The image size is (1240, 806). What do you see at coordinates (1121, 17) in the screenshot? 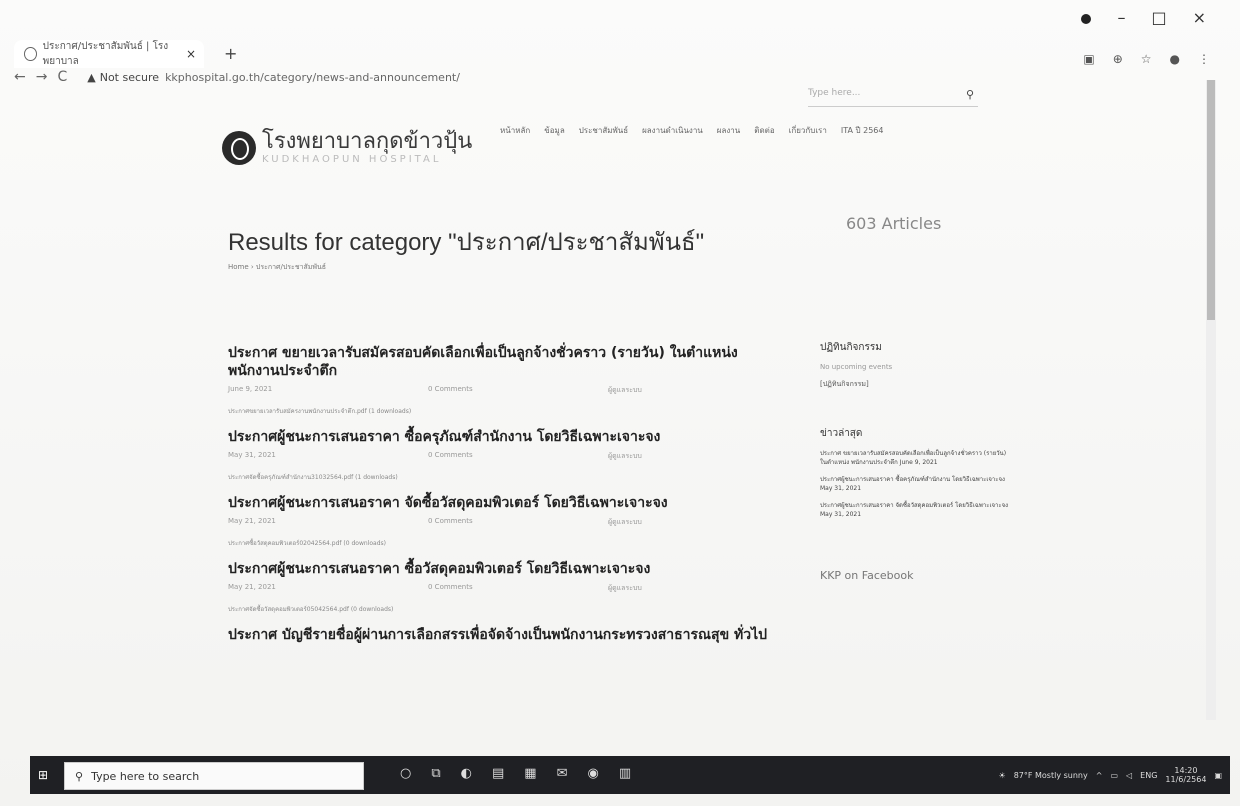
I see `minimize-icon: –` at bounding box center [1121, 17].